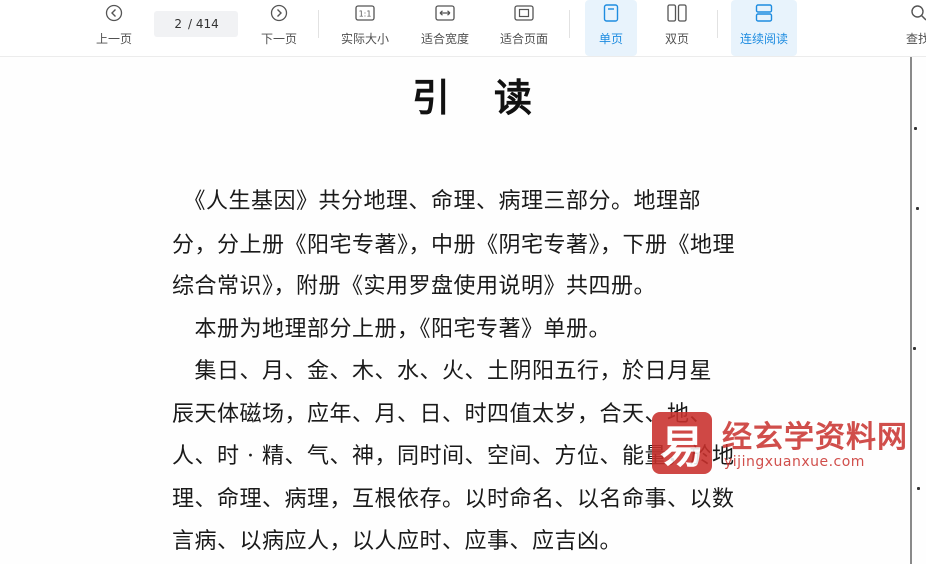 The width and height of the screenshot is (926, 564). What do you see at coordinates (454, 245) in the screenshot?
I see `body-line: 分，分上册《阳宅专著》，中册《阴宅专著》，下册《地理` at bounding box center [454, 245].